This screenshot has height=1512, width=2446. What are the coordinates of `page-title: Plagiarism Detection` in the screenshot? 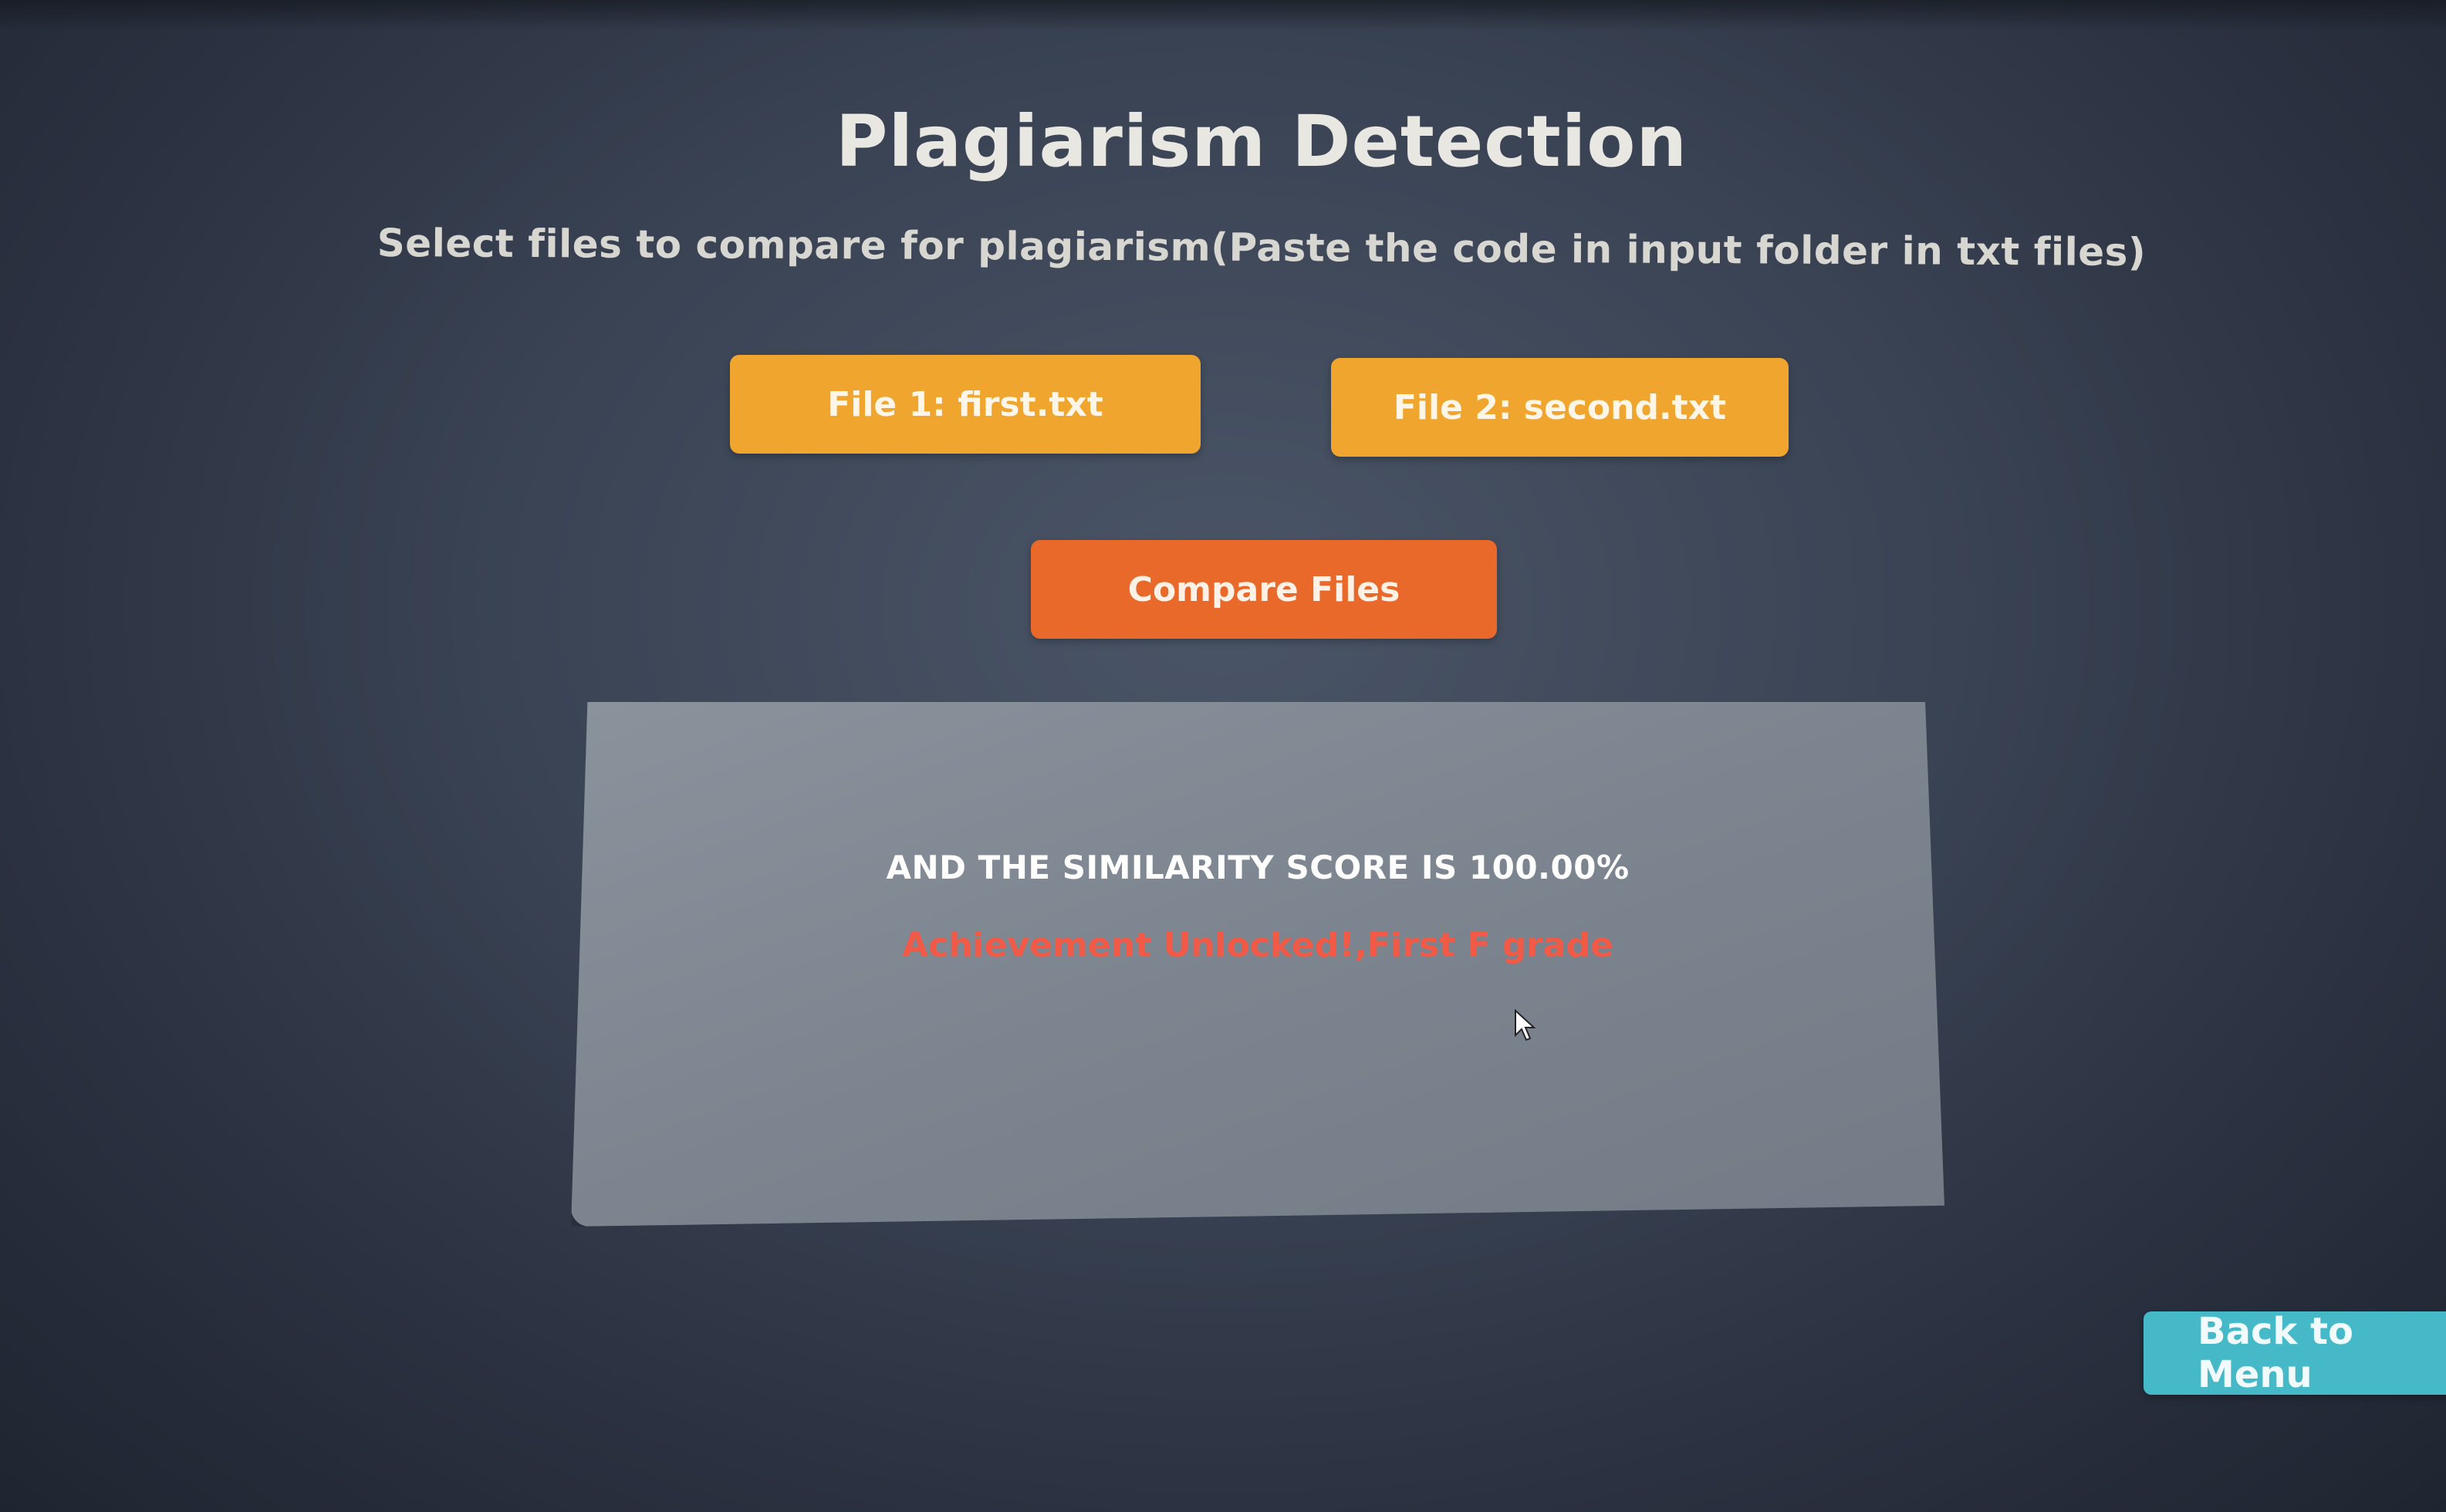 It's located at (1262, 141).